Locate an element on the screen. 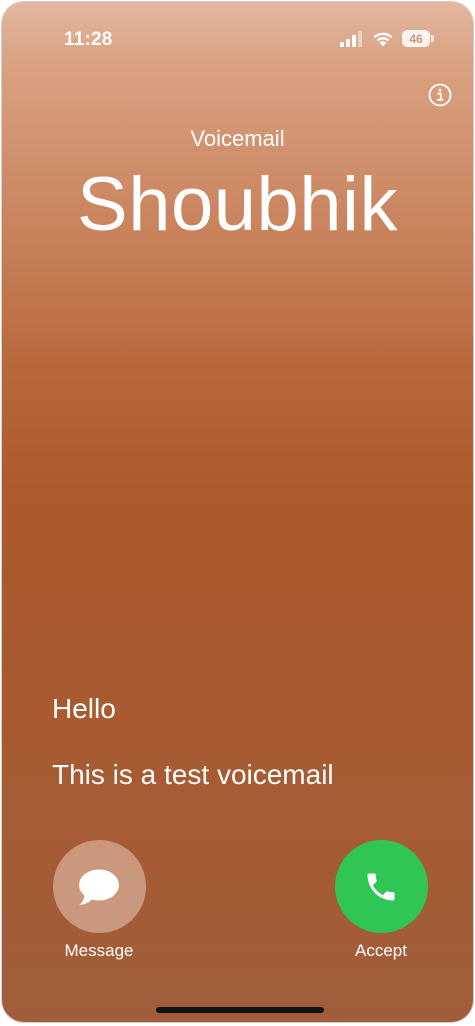  accept-button is located at coordinates (381, 886).